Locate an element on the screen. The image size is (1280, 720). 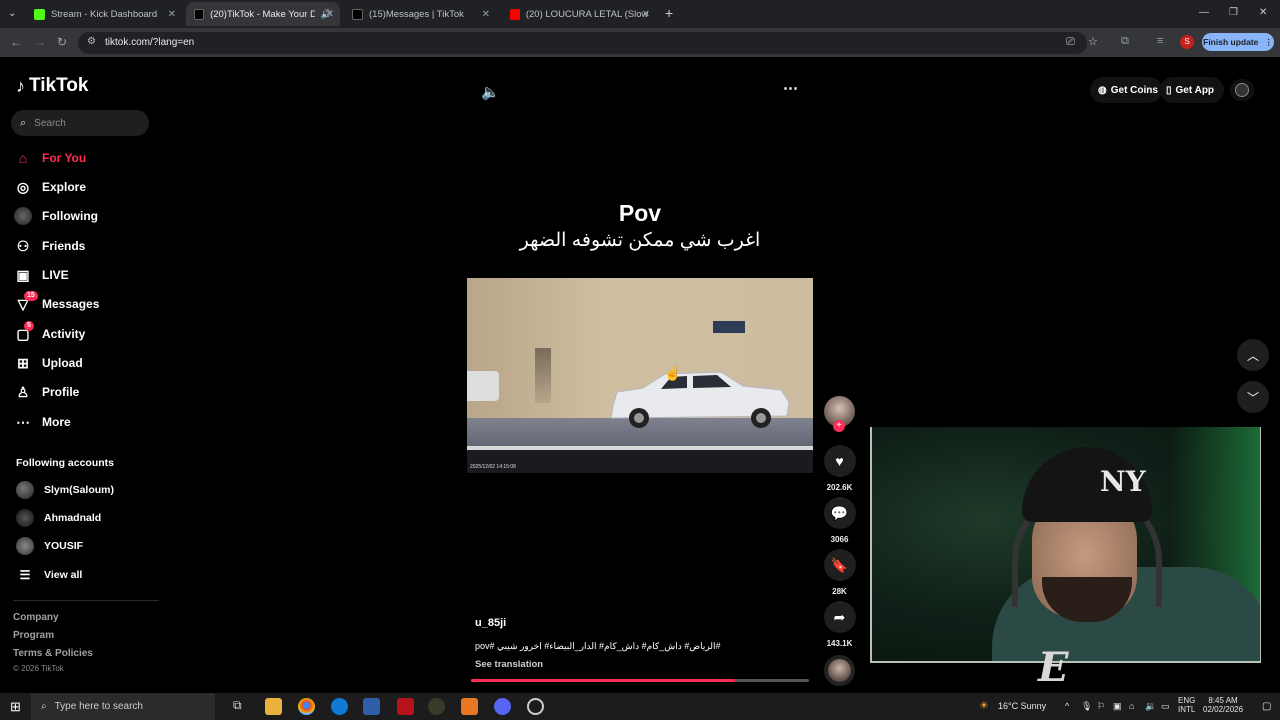
task-view-icon: ⧉ is located at coordinates (241, 706).